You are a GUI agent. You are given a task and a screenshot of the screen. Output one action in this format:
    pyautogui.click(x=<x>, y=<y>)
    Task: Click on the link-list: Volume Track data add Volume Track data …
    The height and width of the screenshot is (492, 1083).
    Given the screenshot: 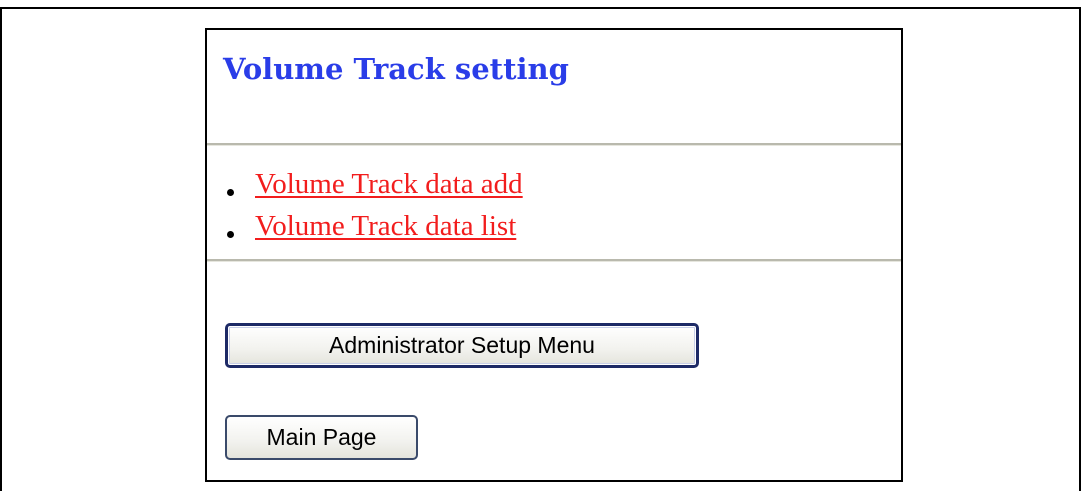 What is the action you would take?
    pyautogui.click(x=365, y=210)
    